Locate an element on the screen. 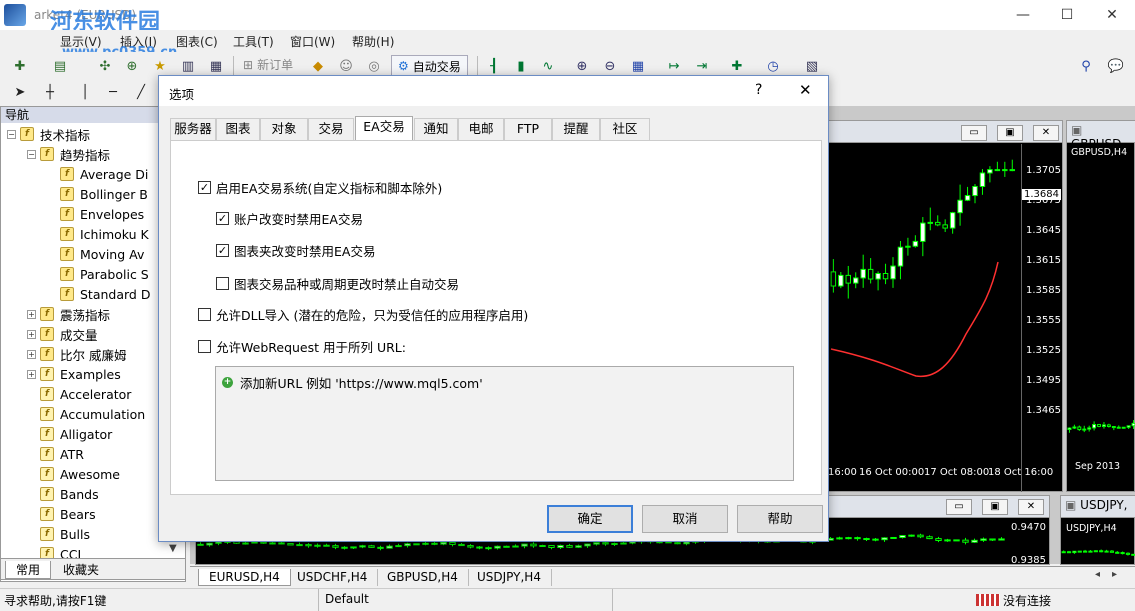 Image resolution: width=1135 pixels, height=611 pixels. scroll-down-icon: ▼ is located at coordinates (173, 548).